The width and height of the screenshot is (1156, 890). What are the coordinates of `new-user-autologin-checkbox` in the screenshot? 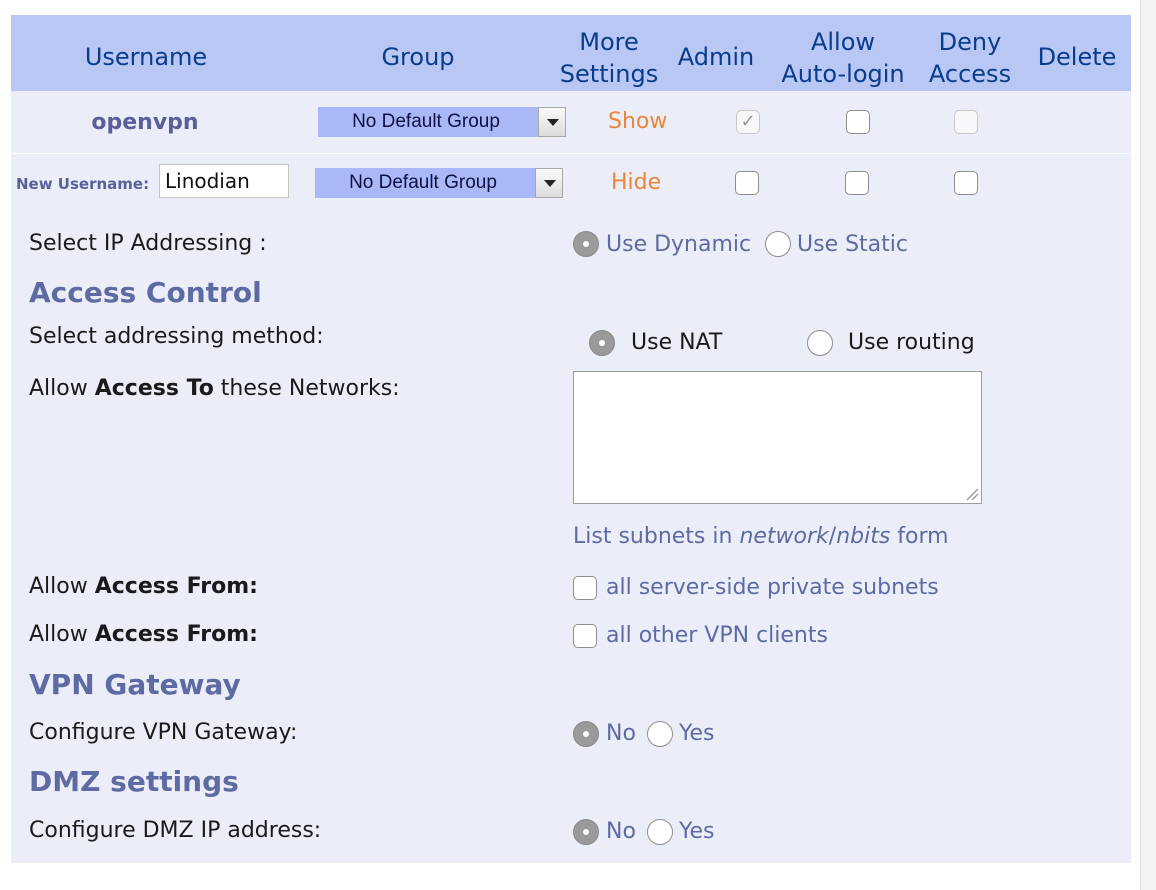 It's located at (857, 183).